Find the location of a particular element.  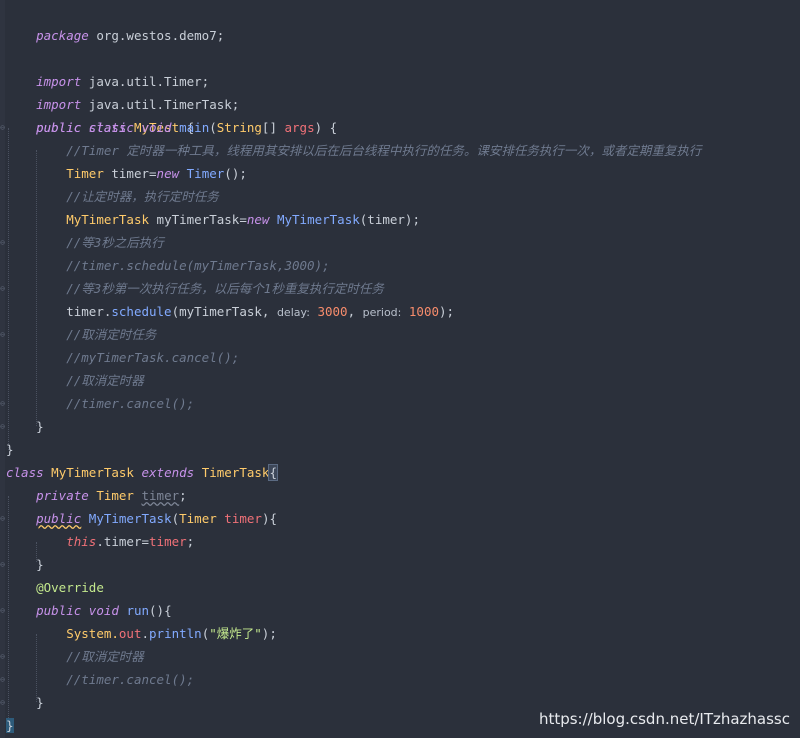

code-line-18: //timer.cancel(); is located at coordinates (100, 403).